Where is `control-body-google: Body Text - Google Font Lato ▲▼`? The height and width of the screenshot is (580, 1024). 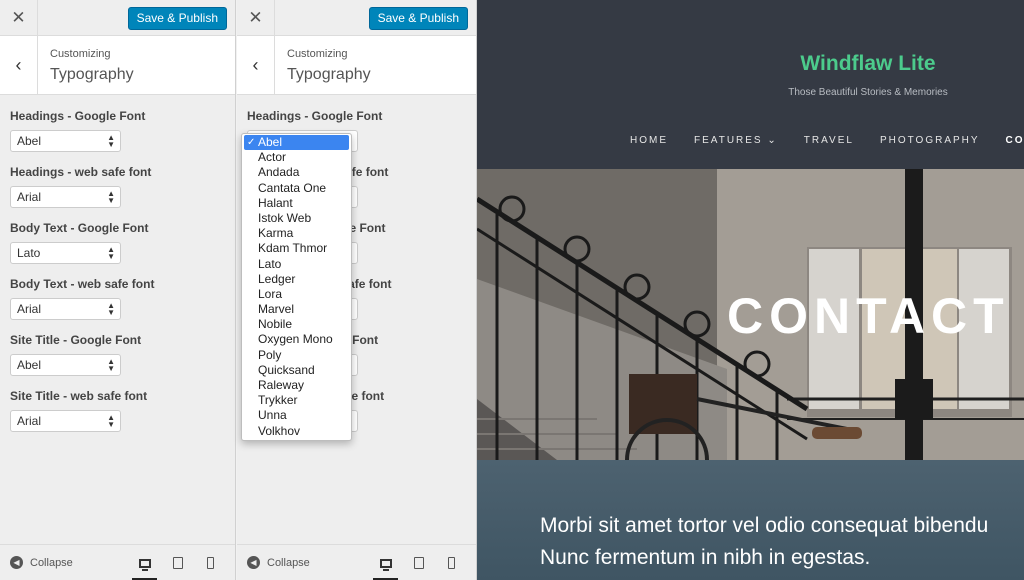 control-body-google: Body Text - Google Font Lato ▲▼ is located at coordinates (117, 249).